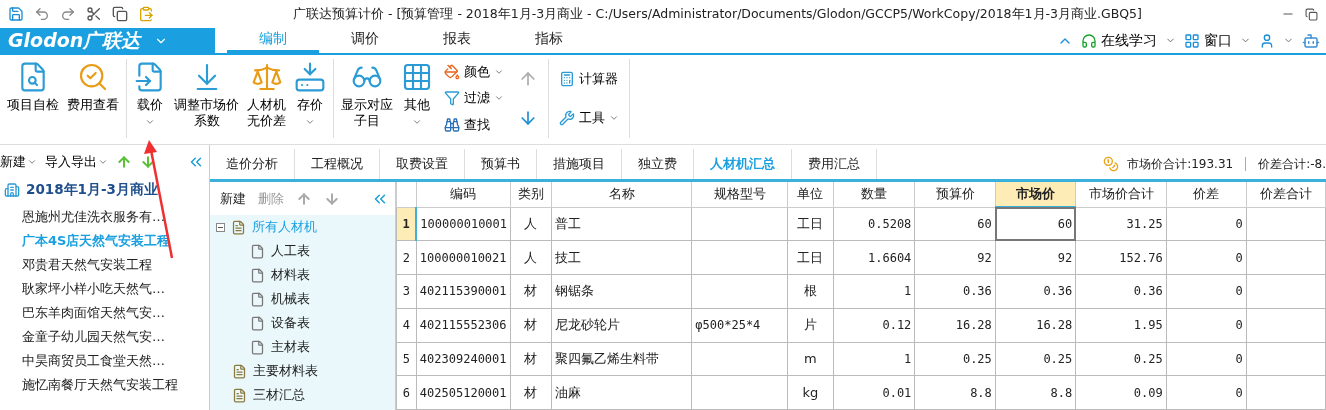  Describe the element at coordinates (810, 325) in the screenshot. I see `table-cell: 片` at that location.